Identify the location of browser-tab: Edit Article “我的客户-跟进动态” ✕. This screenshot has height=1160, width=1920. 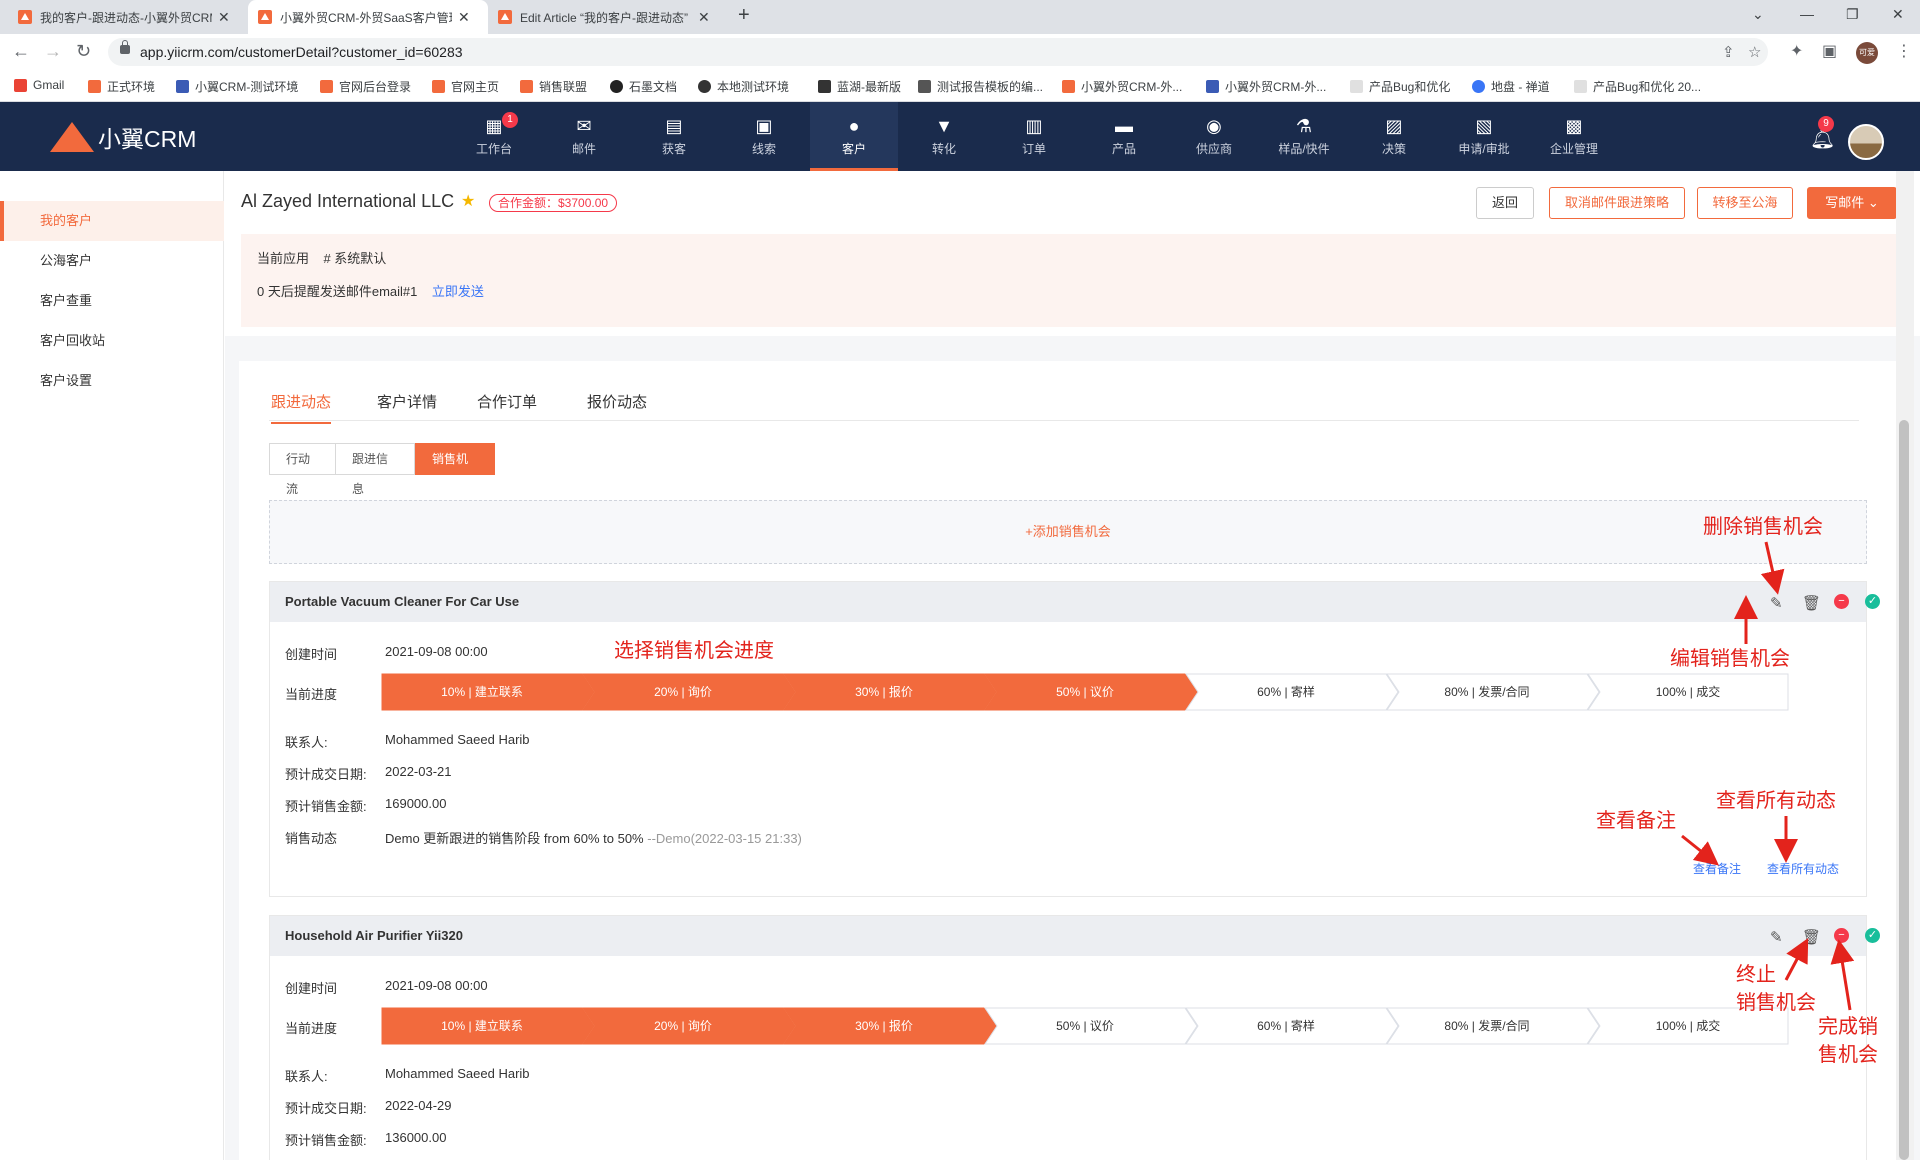
(608, 17).